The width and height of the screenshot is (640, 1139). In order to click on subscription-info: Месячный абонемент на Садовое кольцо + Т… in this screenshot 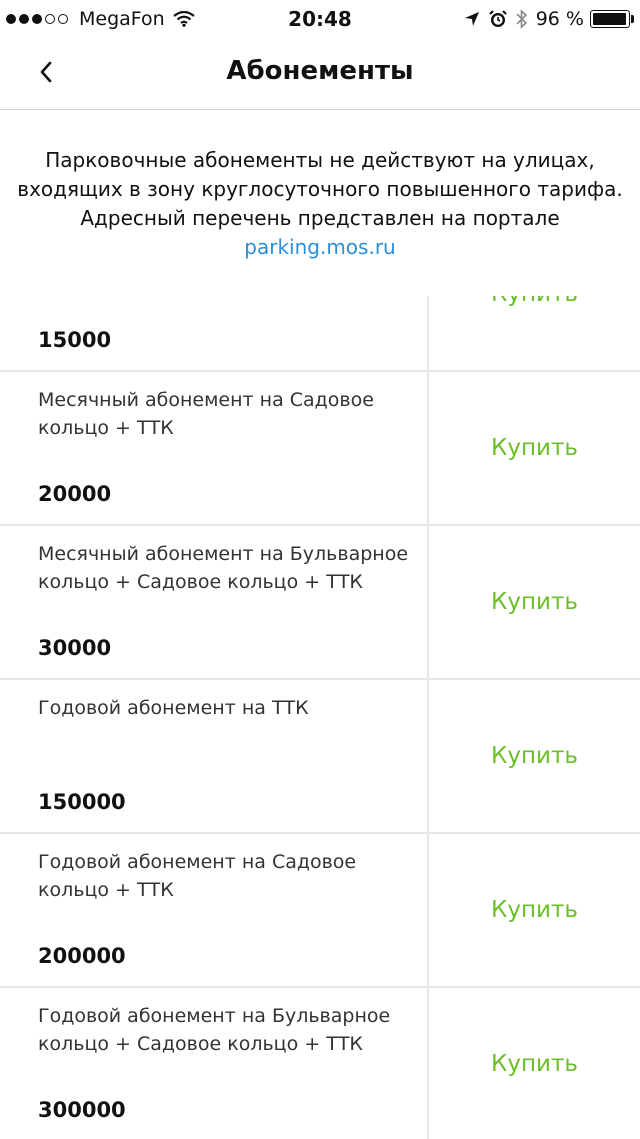, I will do `click(214, 448)`.